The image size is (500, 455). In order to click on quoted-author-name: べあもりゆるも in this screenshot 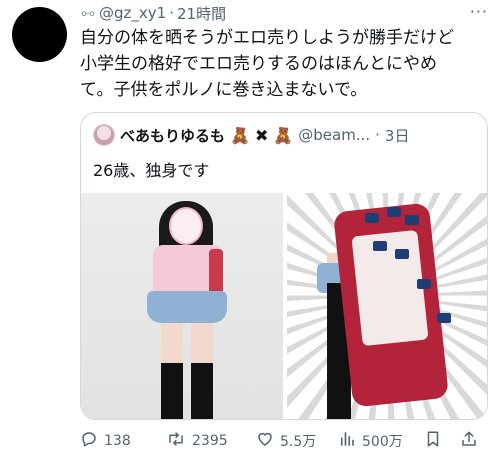, I will do `click(173, 135)`.